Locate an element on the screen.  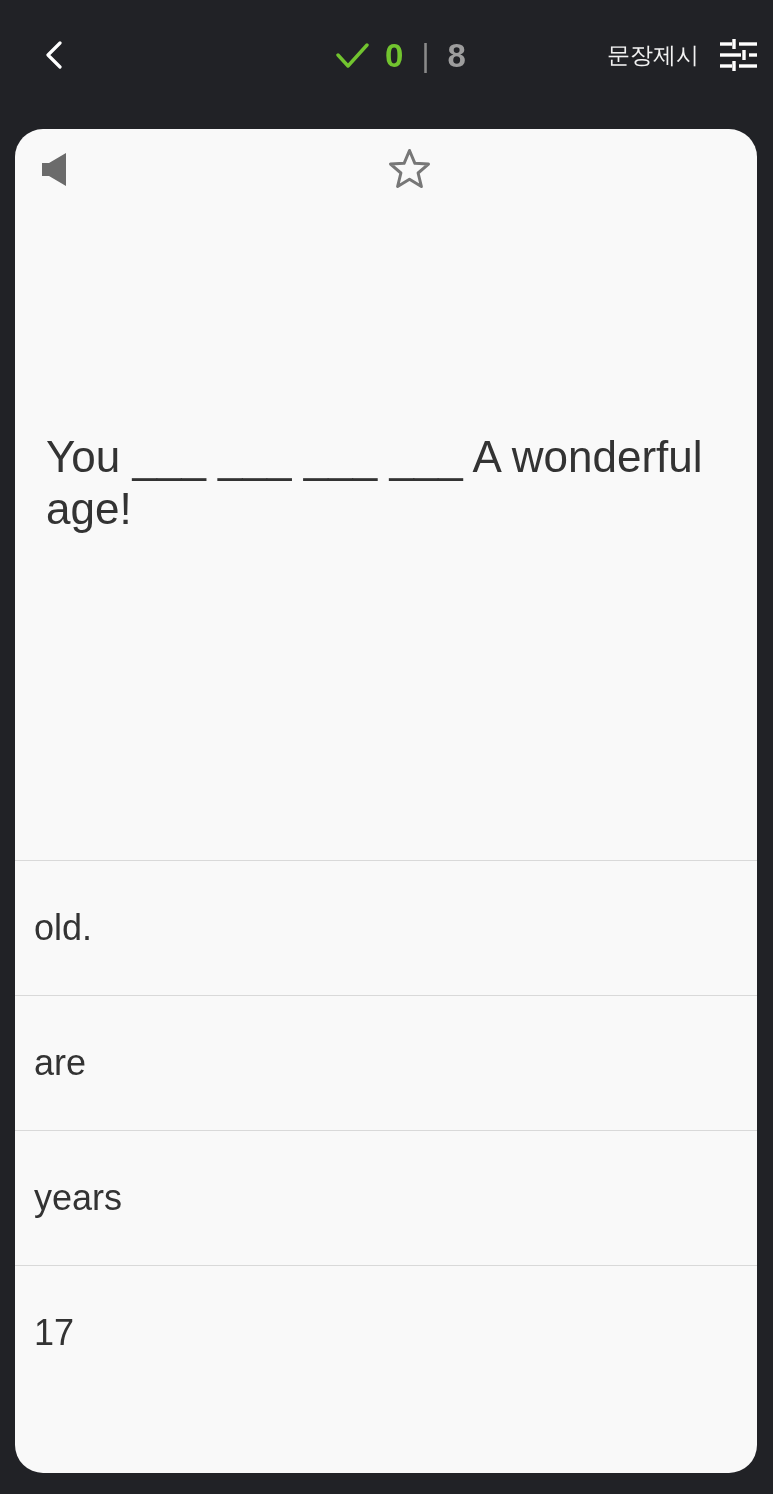
settings-sliders-icon is located at coordinates (738, 55).